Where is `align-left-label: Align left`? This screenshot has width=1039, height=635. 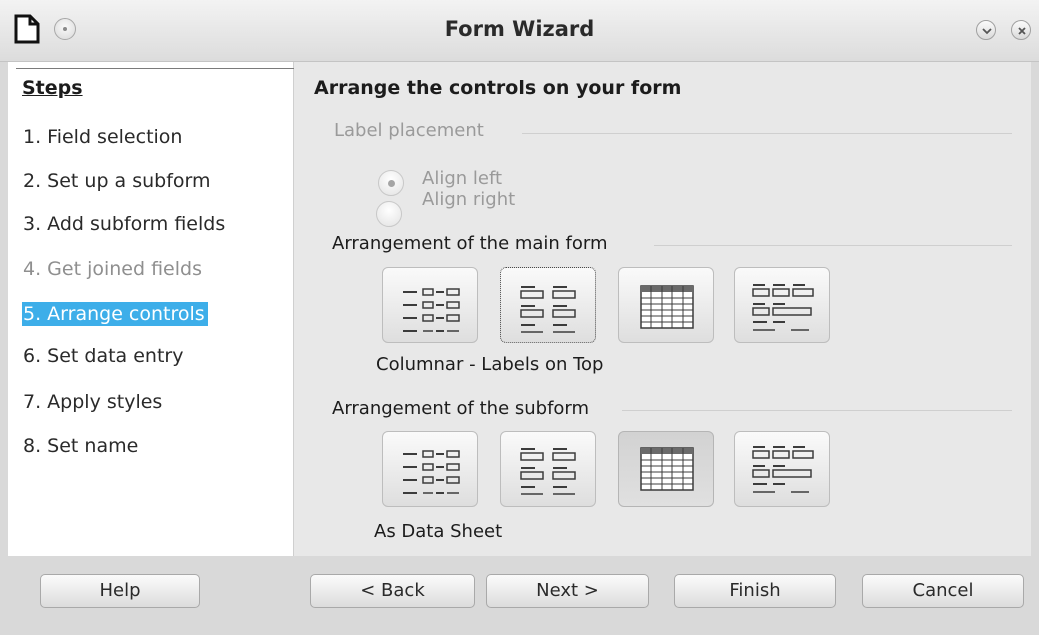
align-left-label: Align left is located at coordinates (462, 178).